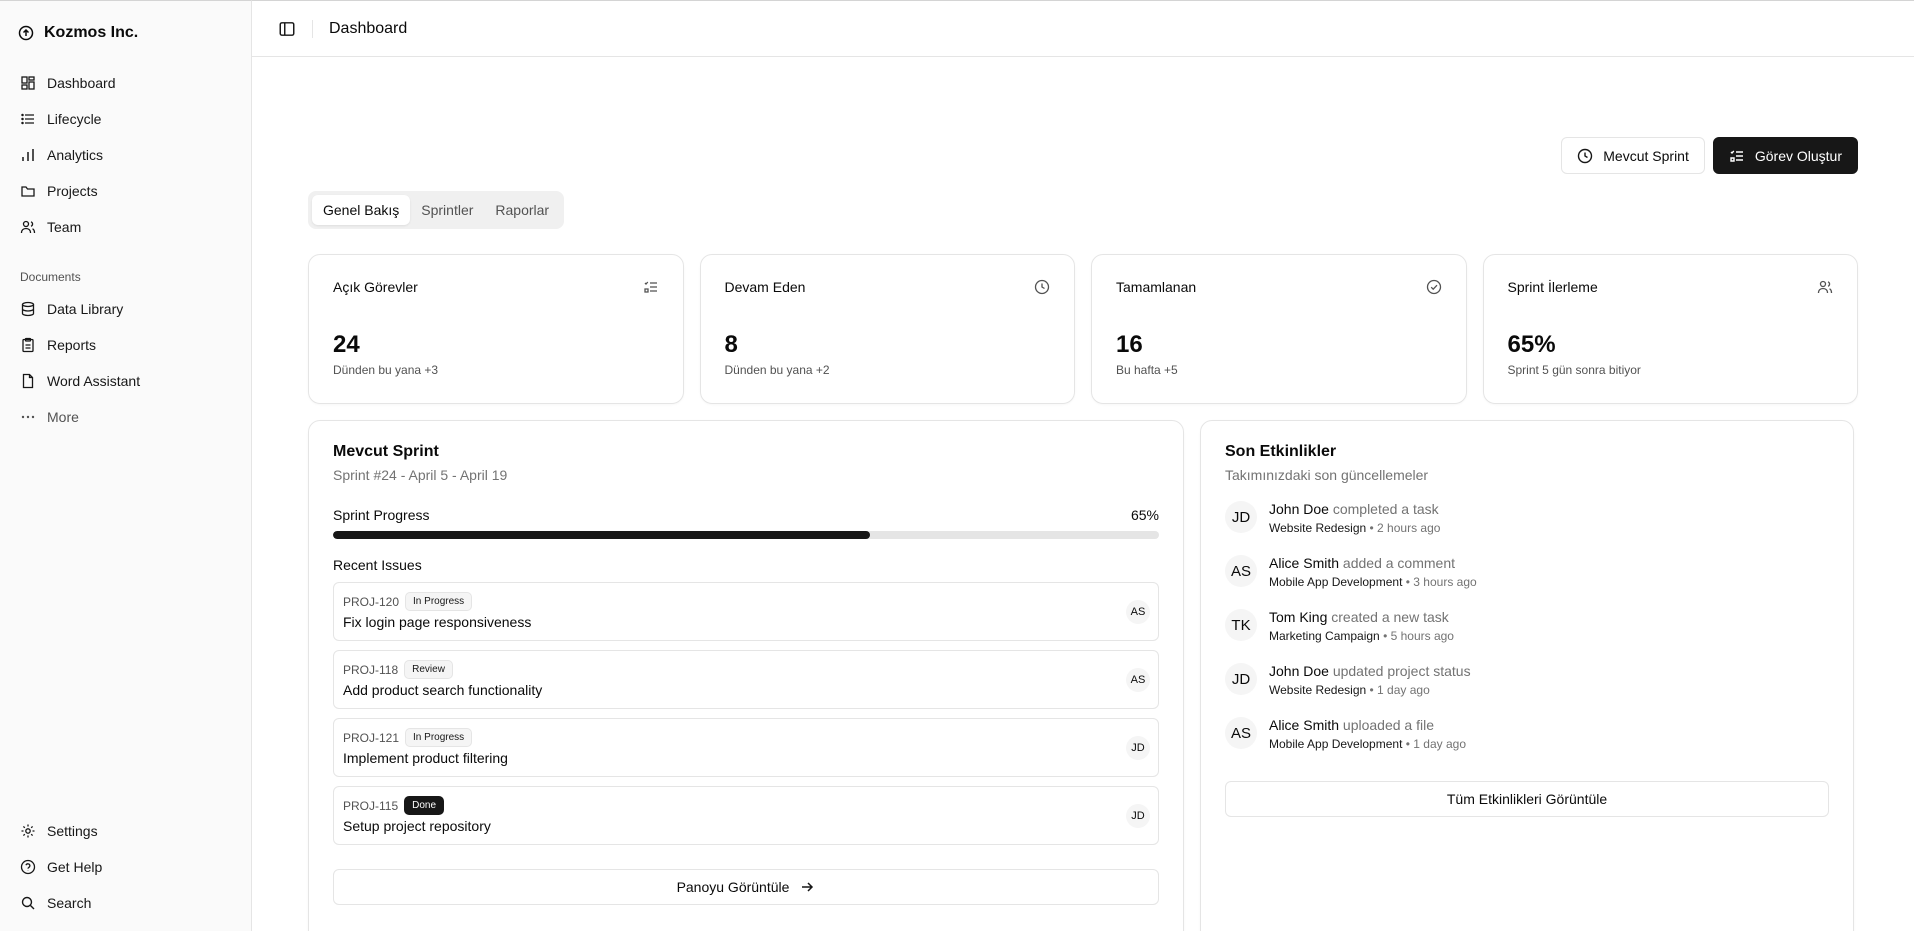  Describe the element at coordinates (81, 83) in the screenshot. I see `sidebar-item-label: Dashboard` at that location.